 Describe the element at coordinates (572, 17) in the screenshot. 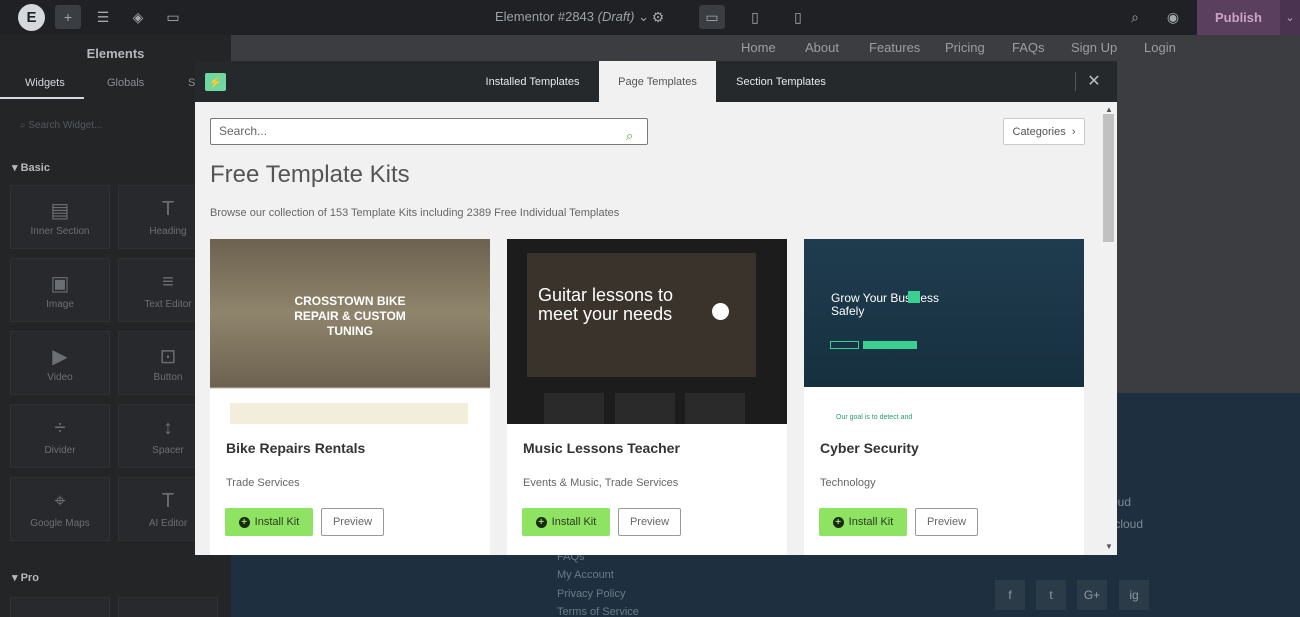

I see `document-title: Elementor #2843 (Draft) ⌄` at that location.